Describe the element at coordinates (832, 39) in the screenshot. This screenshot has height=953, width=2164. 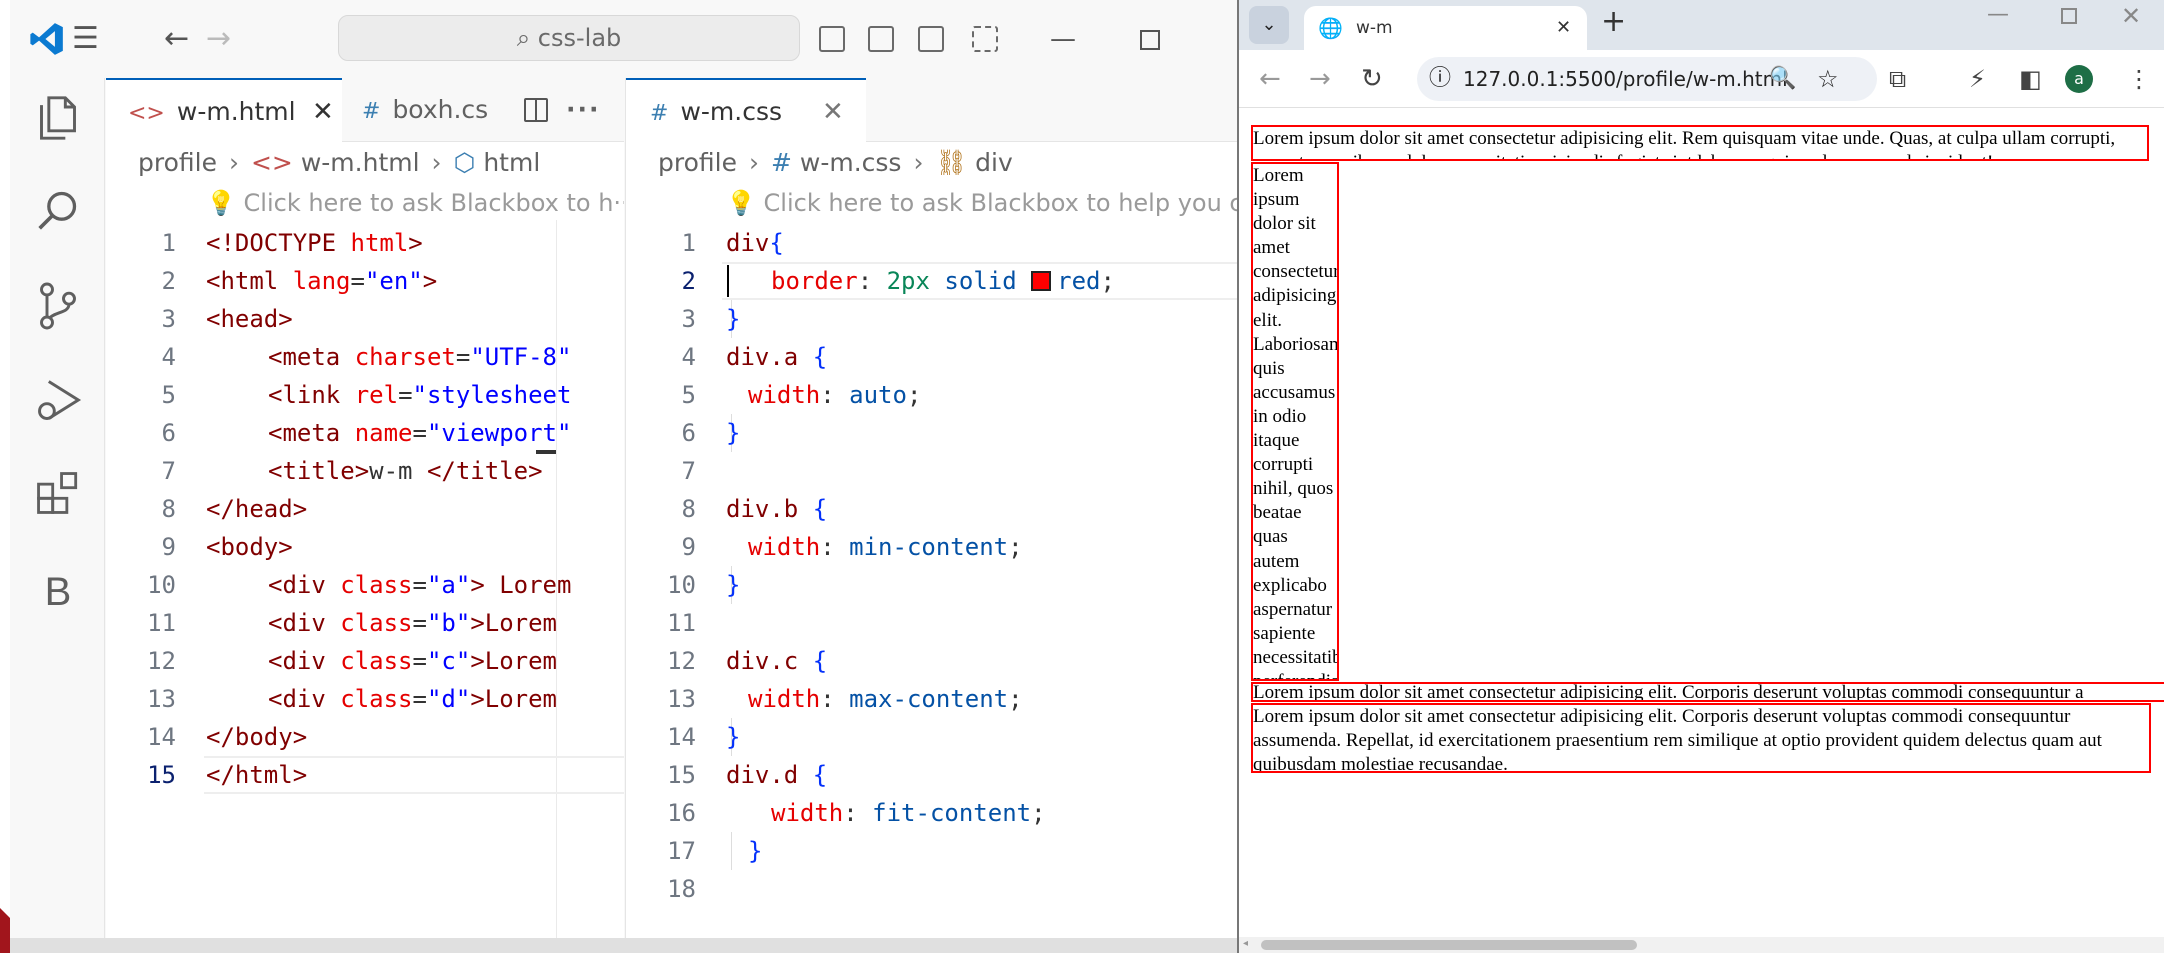
I see `toggle-sidebar-icon` at that location.